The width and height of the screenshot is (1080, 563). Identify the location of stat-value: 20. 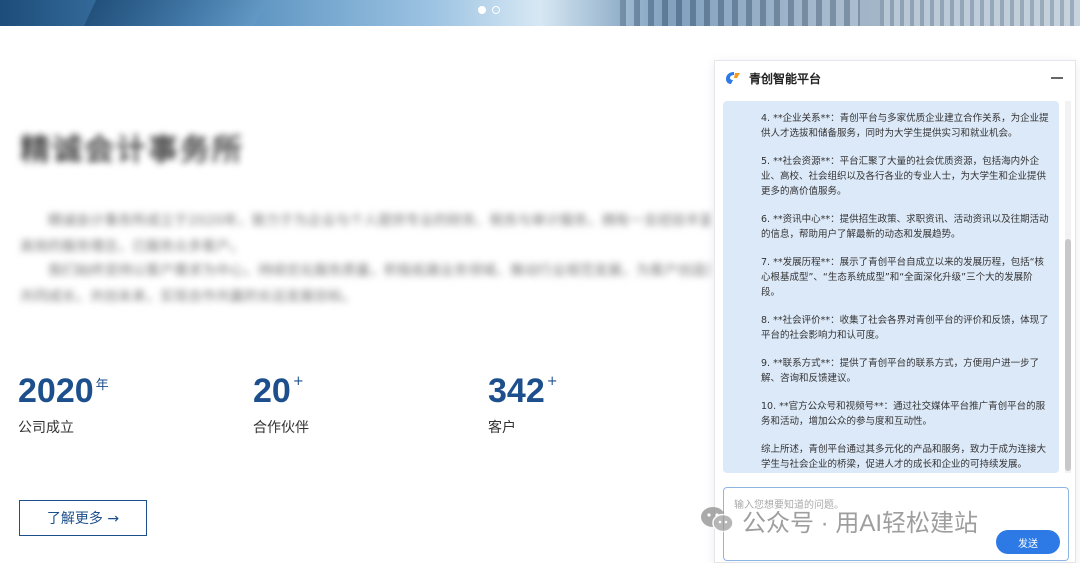
(272, 391).